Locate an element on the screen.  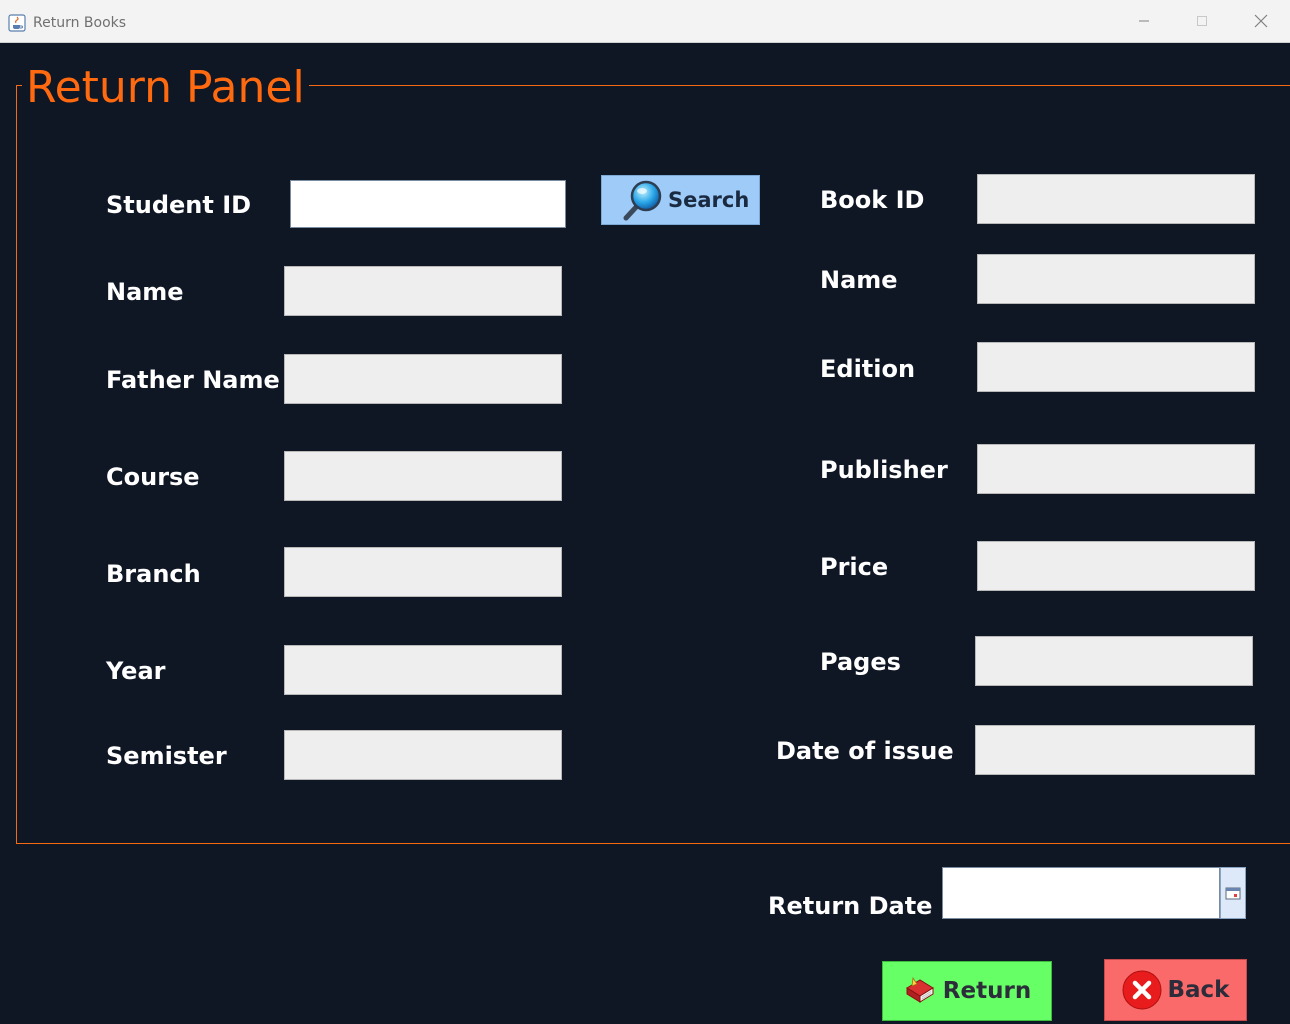
student-name-label: Name is located at coordinates (145, 292).